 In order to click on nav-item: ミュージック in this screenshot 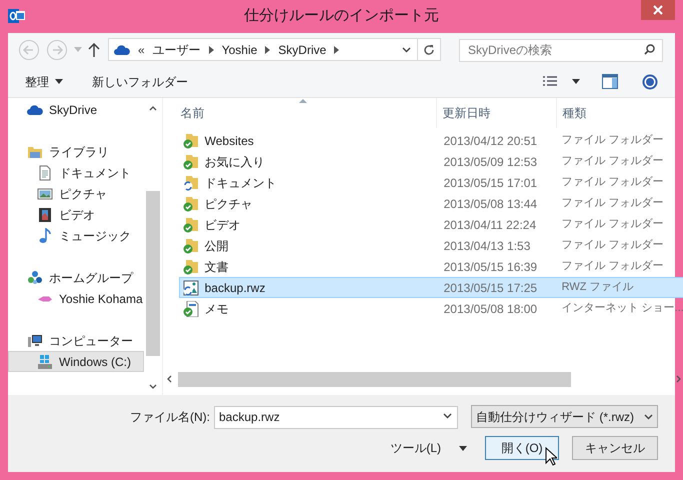, I will do `click(76, 235)`.